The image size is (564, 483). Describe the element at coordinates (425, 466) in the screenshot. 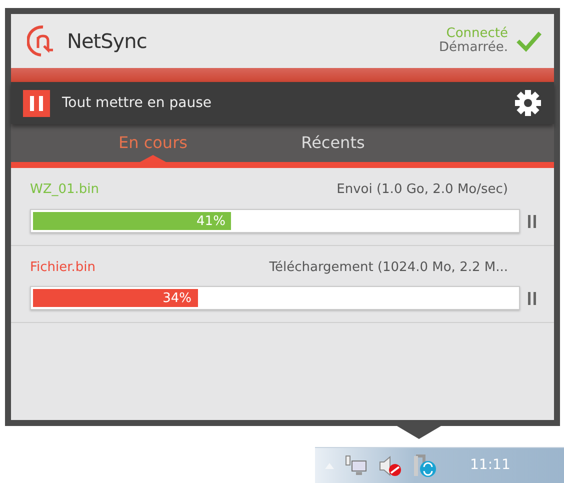

I see `sync-icon` at that location.